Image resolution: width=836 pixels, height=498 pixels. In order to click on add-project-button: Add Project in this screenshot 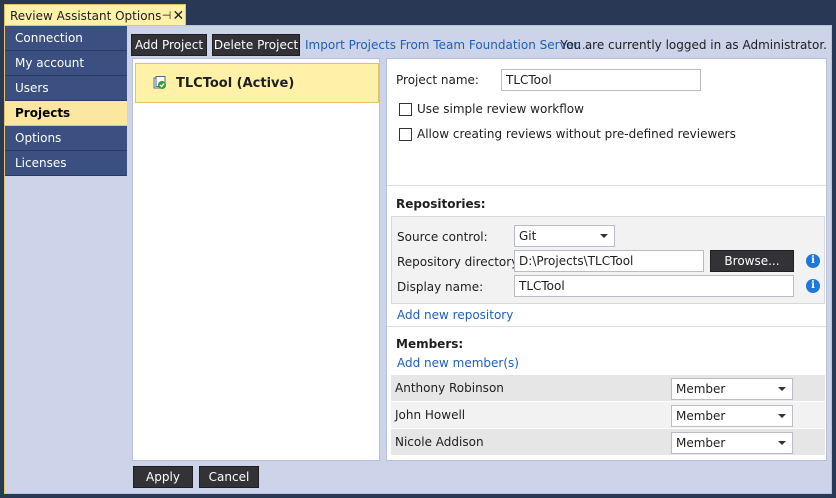, I will do `click(169, 45)`.